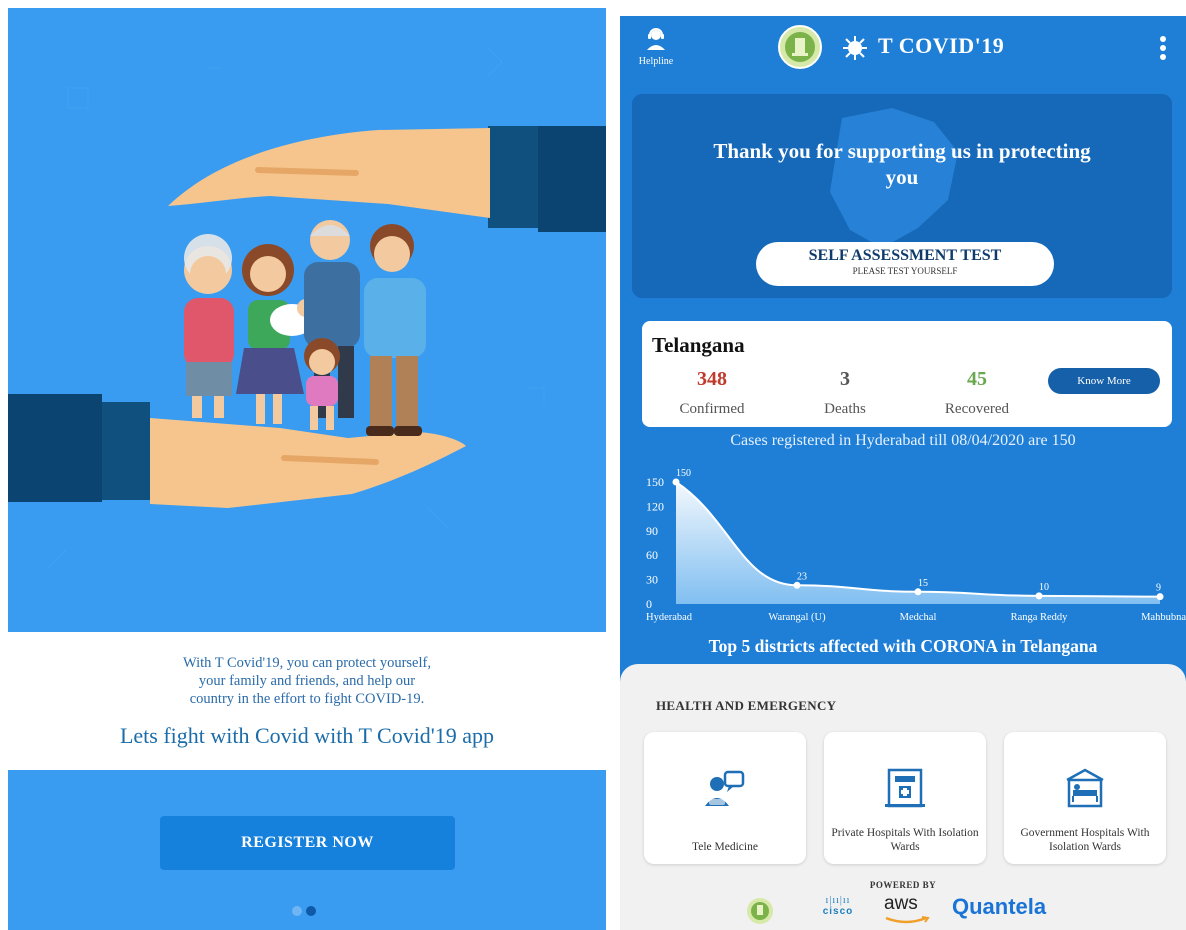  I want to click on hospital-building-icon, so click(905, 788).